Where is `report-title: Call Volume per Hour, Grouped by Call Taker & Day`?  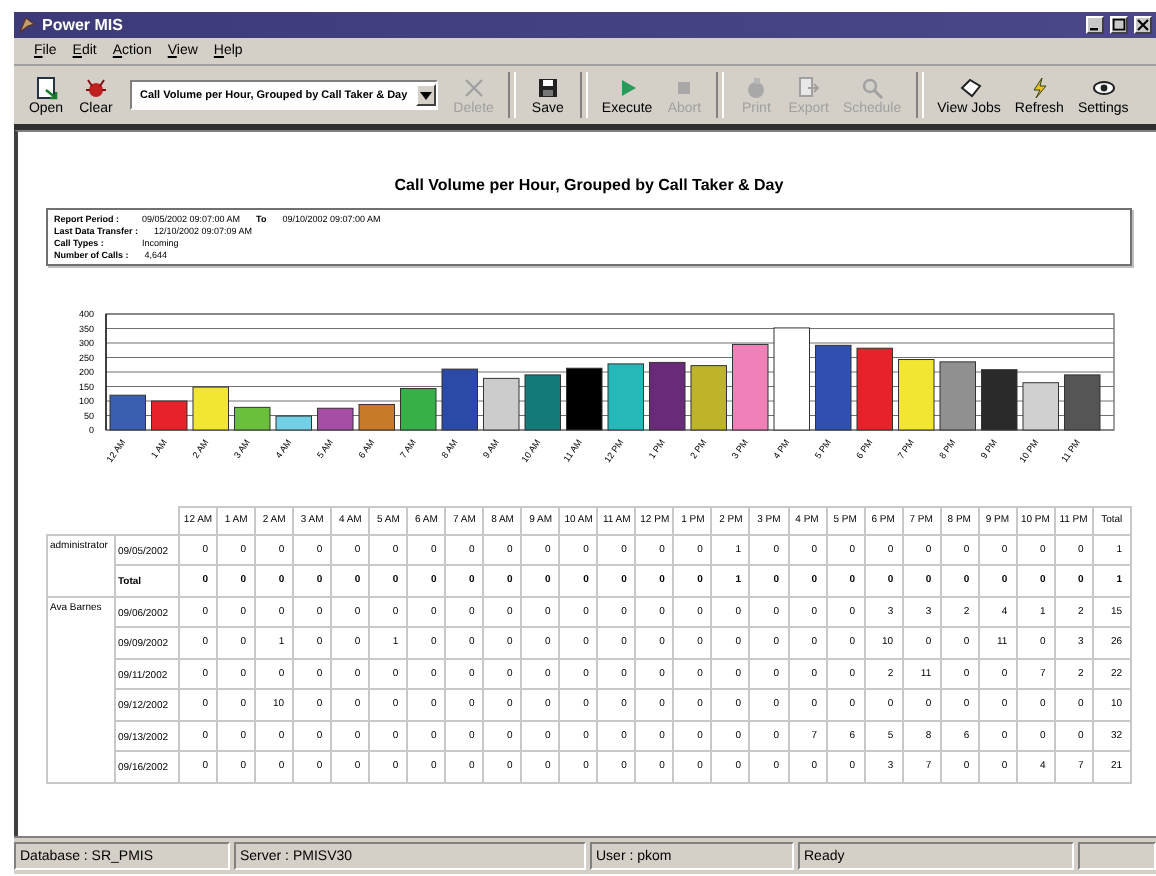 report-title: Call Volume per Hour, Grouped by Call Taker & Day is located at coordinates (589, 185).